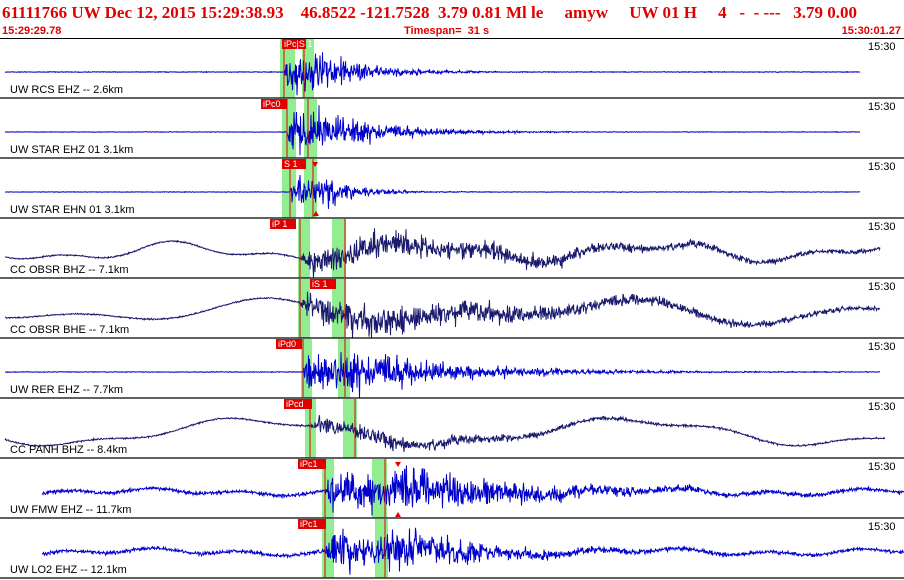  What do you see at coordinates (452, 189) in the screenshot?
I see `trace-panel: S 1 UW STAR EHN 01 3.1km 15:30` at bounding box center [452, 189].